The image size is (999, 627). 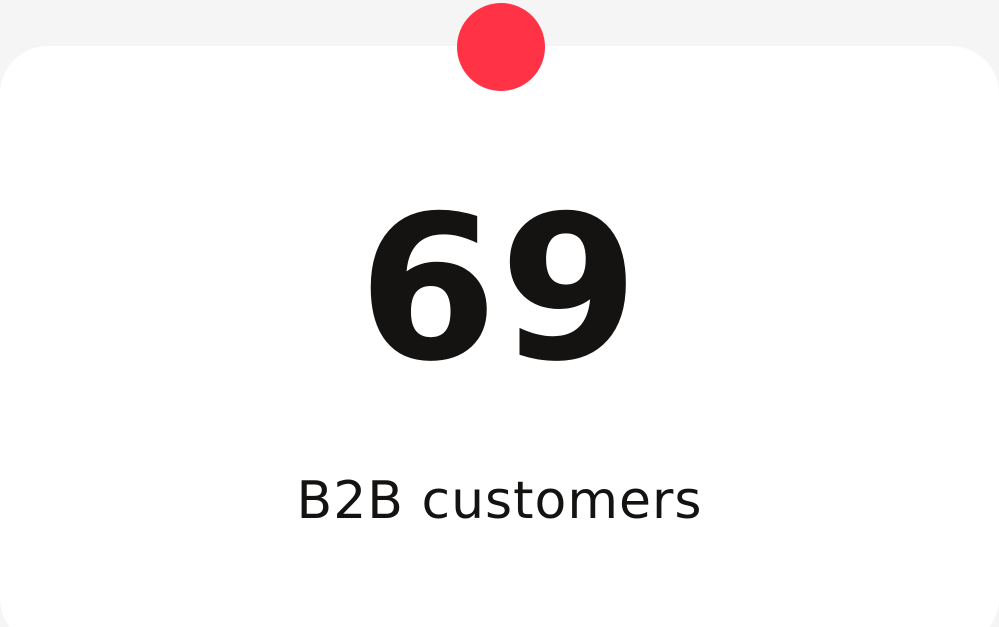 I want to click on stat-value: 69, so click(x=499, y=289).